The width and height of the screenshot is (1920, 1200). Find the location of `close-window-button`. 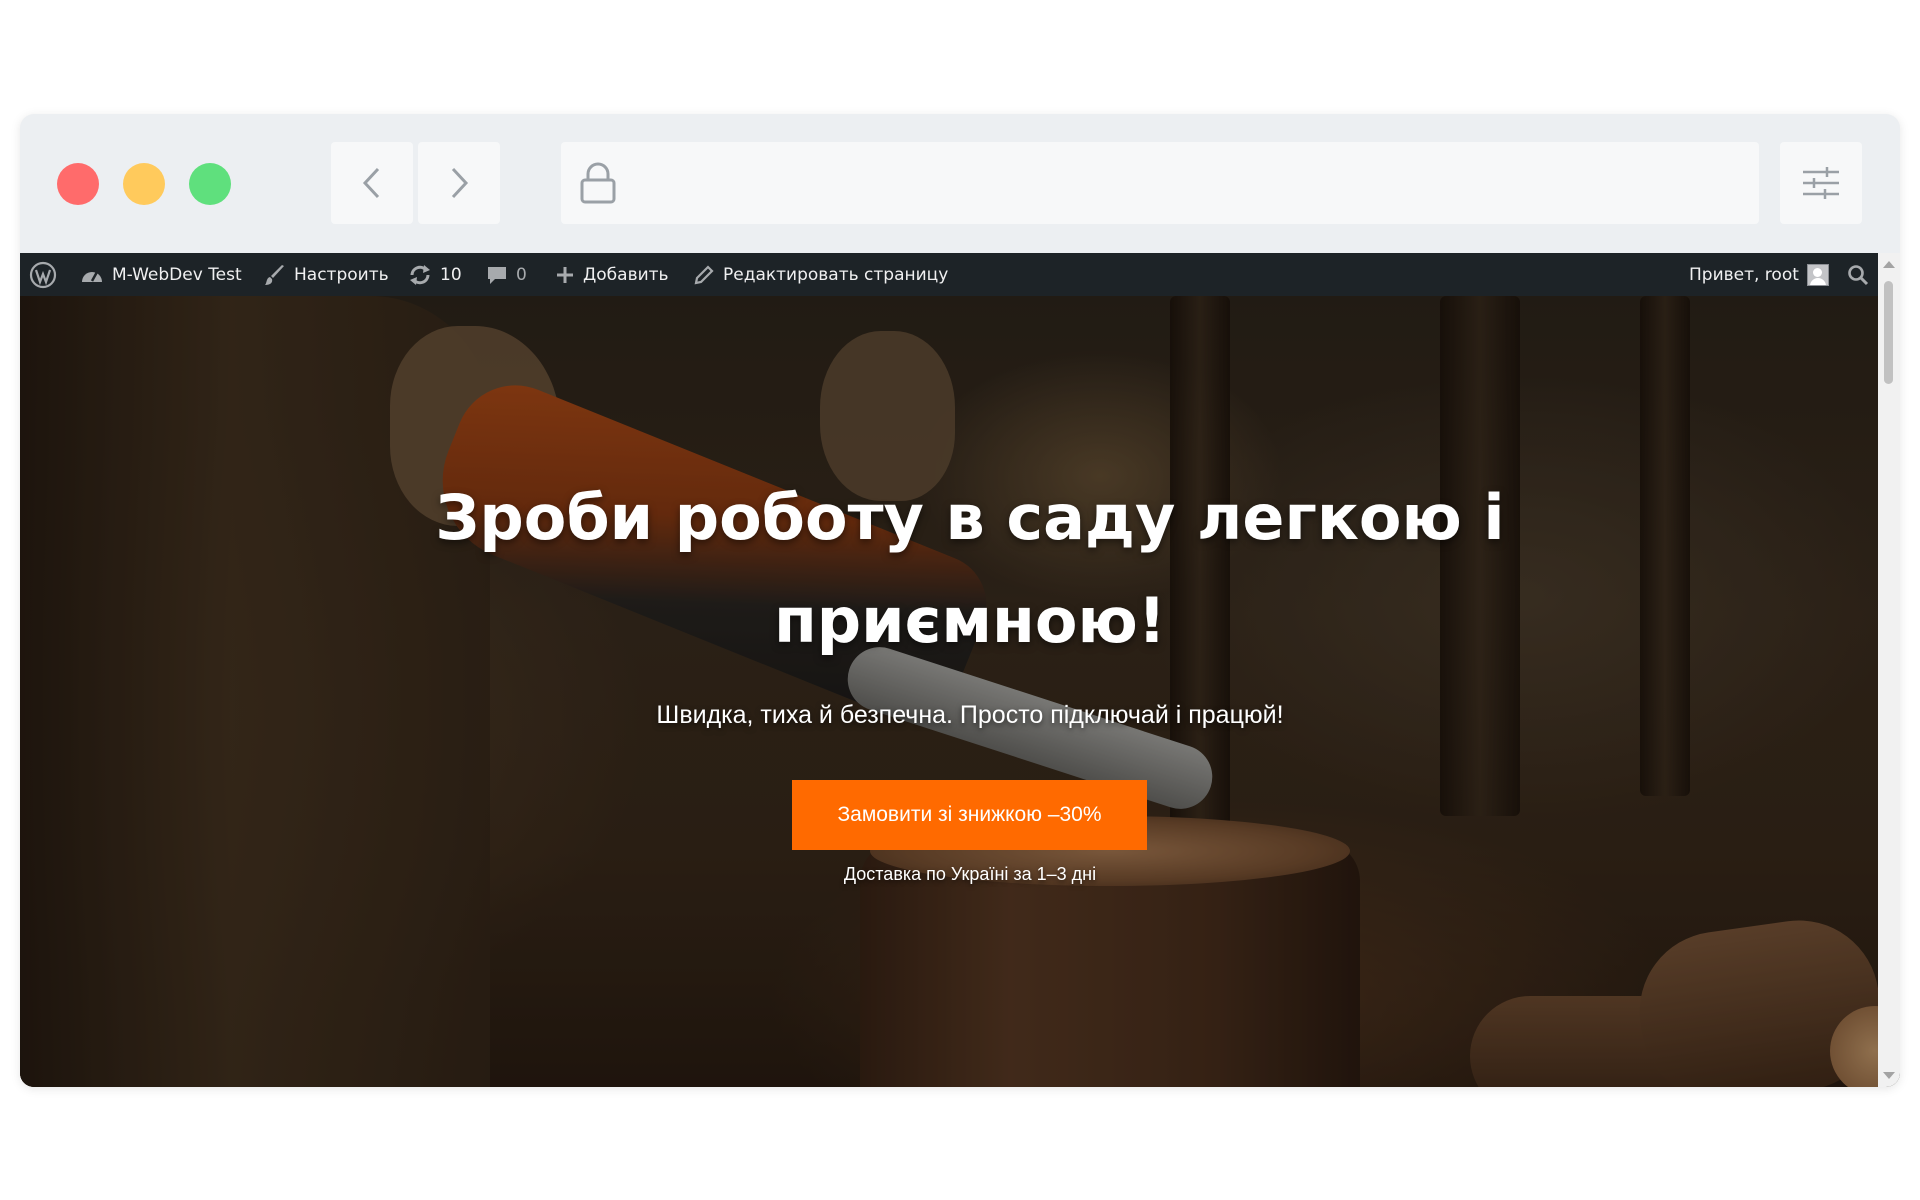

close-window-button is located at coordinates (78, 184).